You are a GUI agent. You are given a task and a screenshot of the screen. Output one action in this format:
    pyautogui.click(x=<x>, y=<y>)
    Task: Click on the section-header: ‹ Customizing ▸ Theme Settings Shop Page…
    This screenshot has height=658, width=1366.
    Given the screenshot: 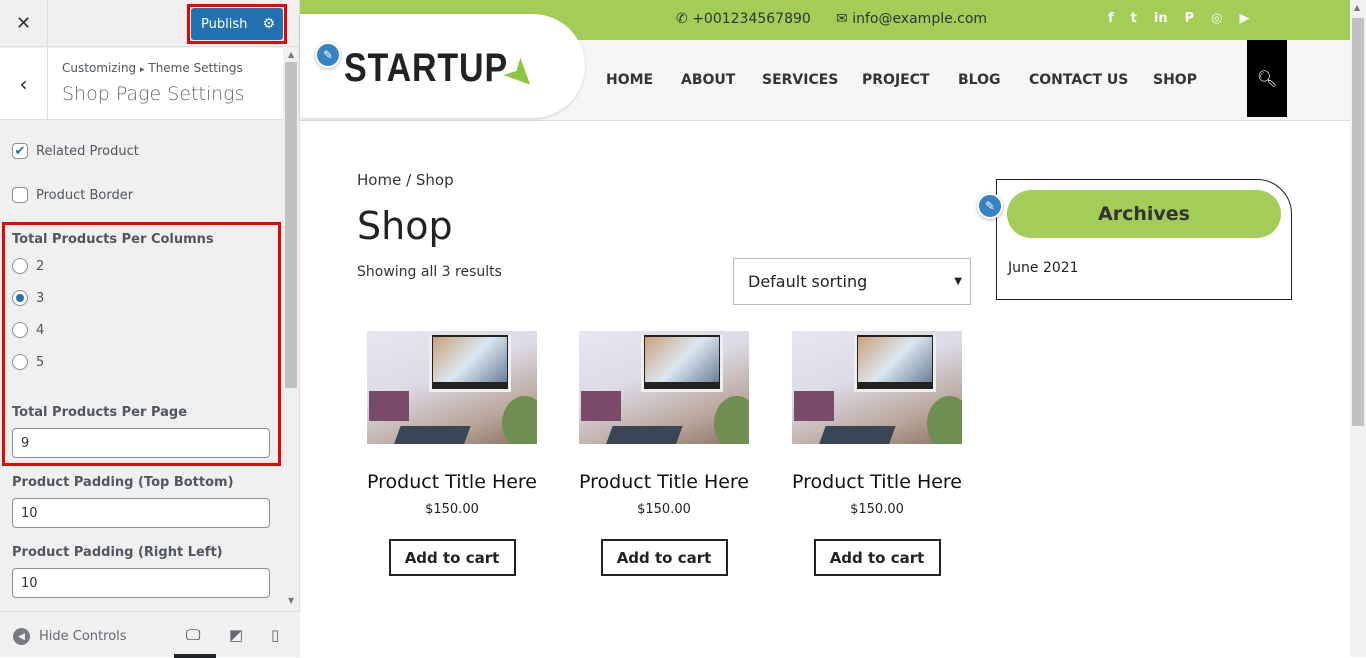 What is the action you would take?
    pyautogui.click(x=141, y=84)
    